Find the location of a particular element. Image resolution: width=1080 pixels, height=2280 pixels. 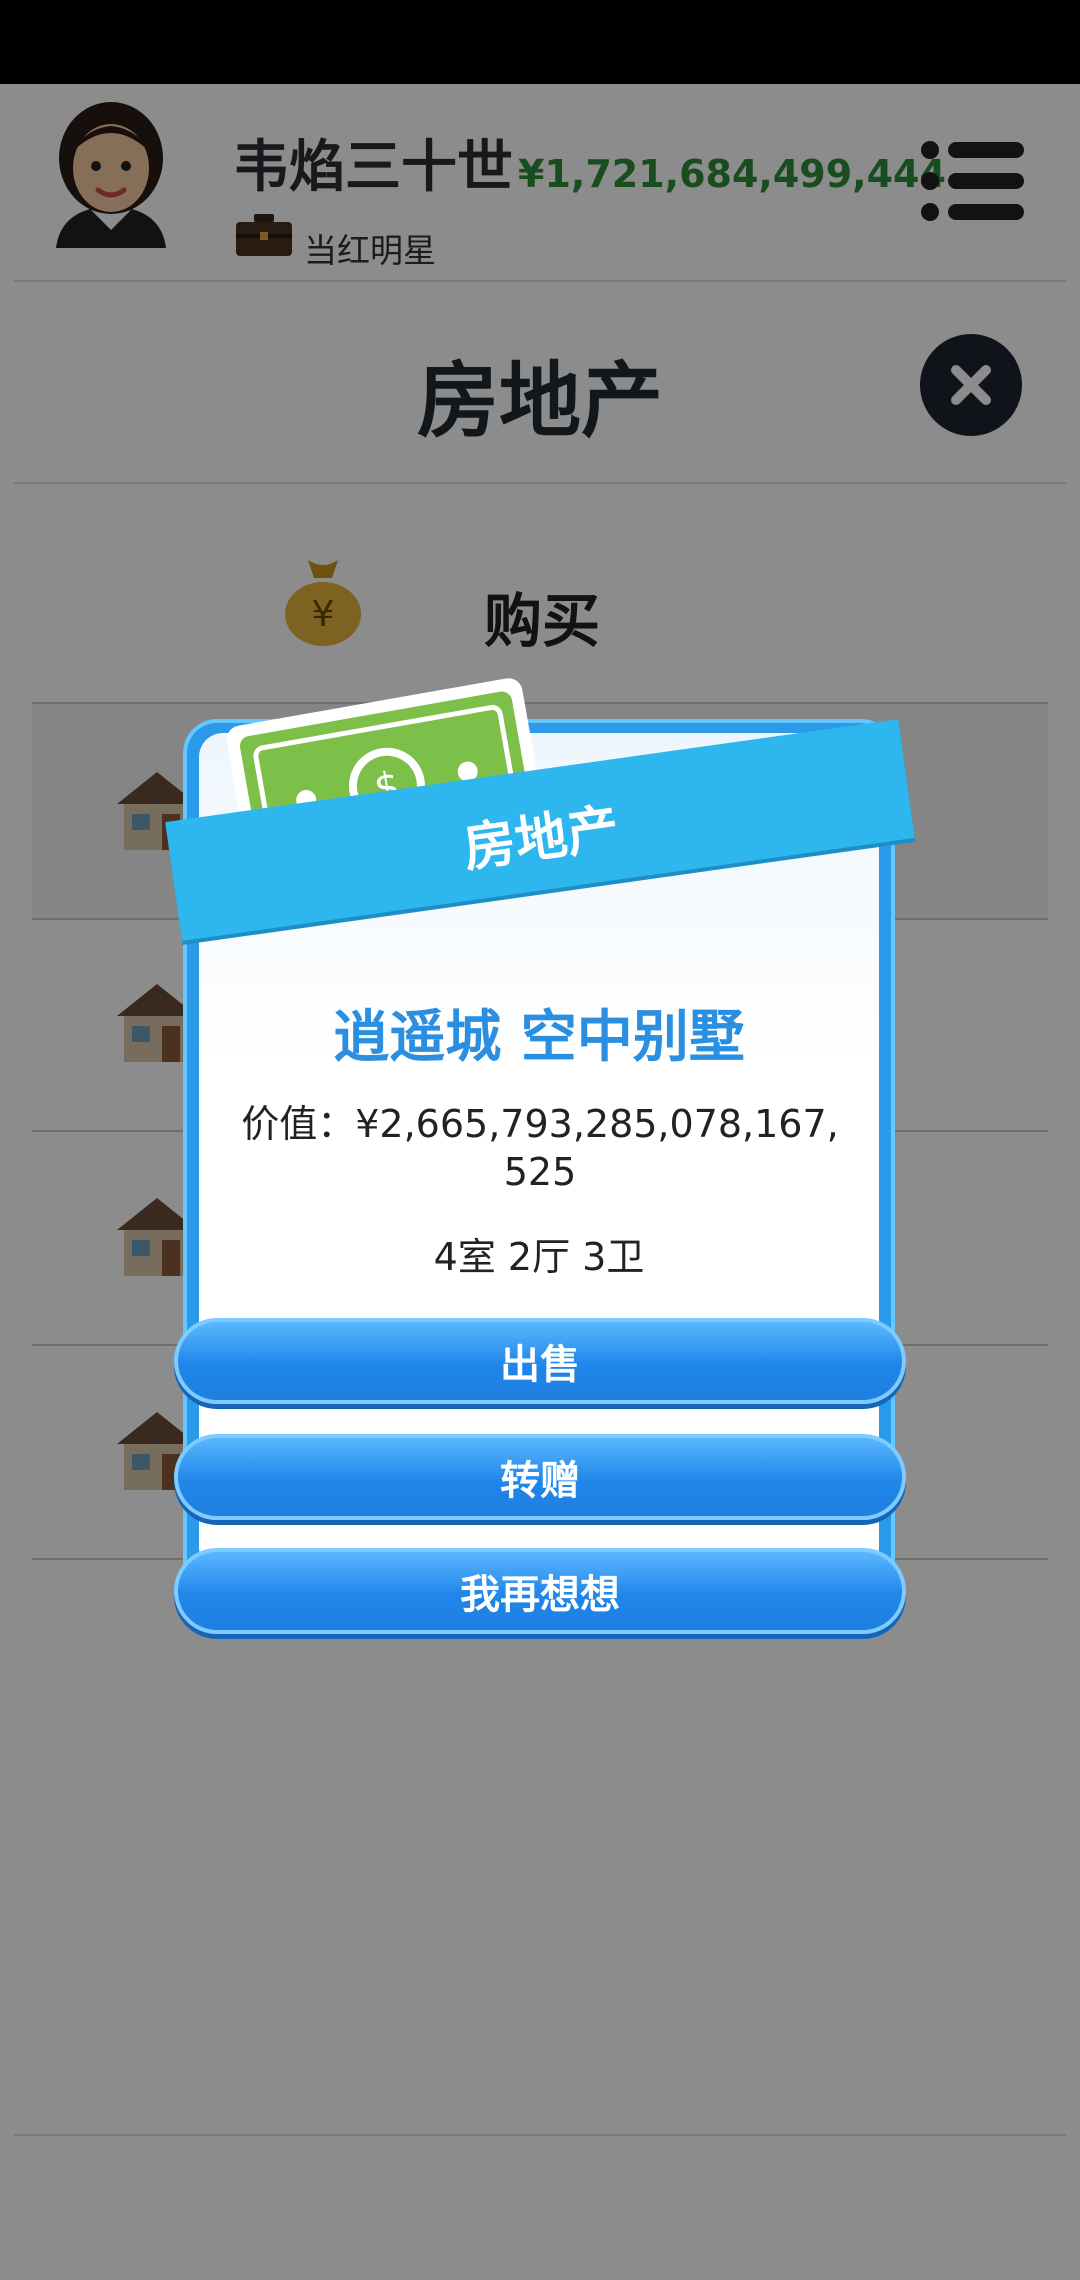

cancel-button: 我再想想 is located at coordinates (540, 1591).